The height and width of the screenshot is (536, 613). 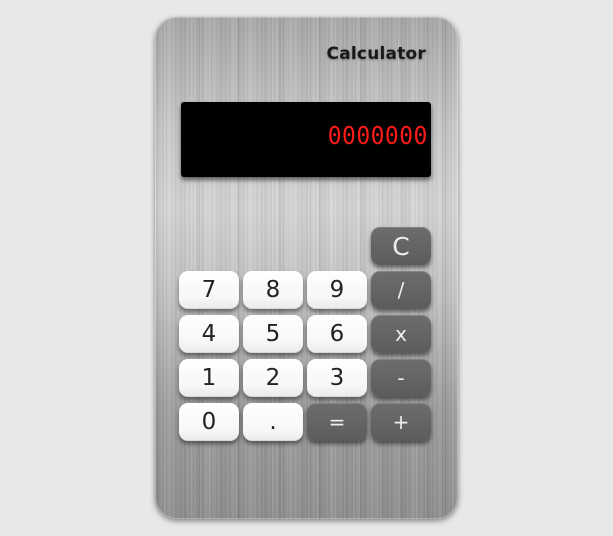 I want to click on key-1-button: 1, so click(x=209, y=378).